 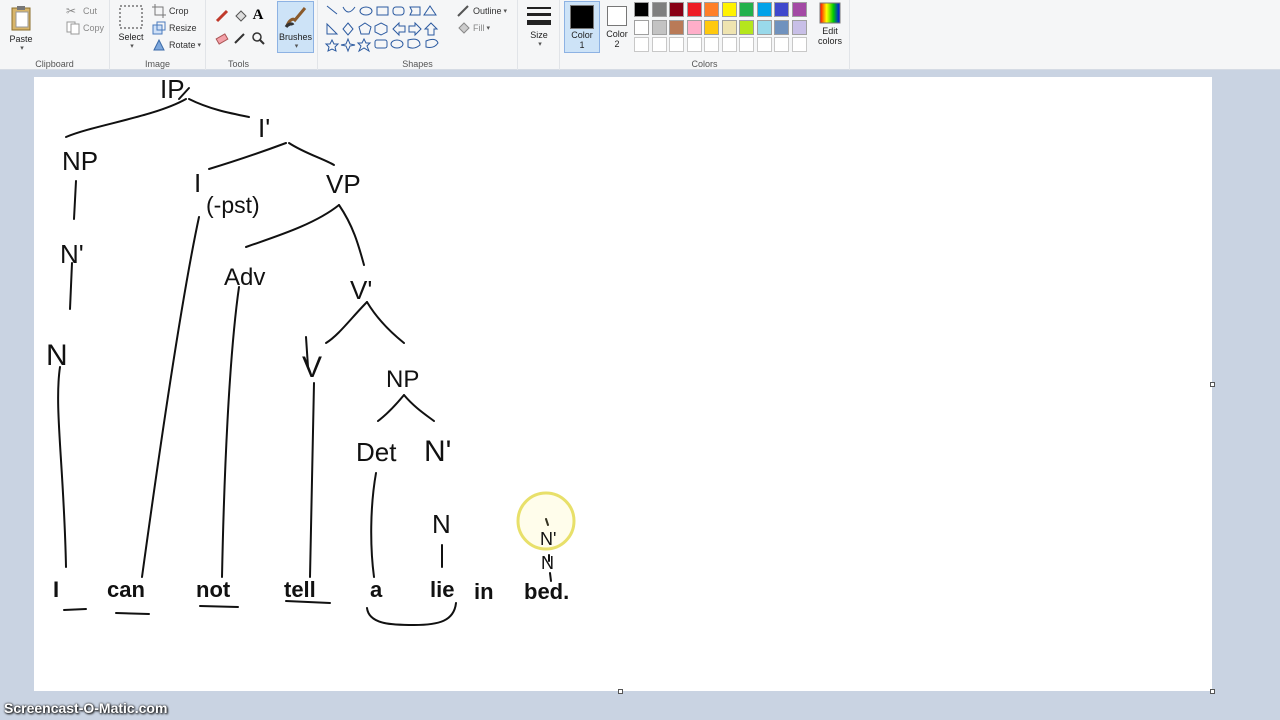 I want to click on outline-dropdown-icon: ▾, so click(x=505, y=11).